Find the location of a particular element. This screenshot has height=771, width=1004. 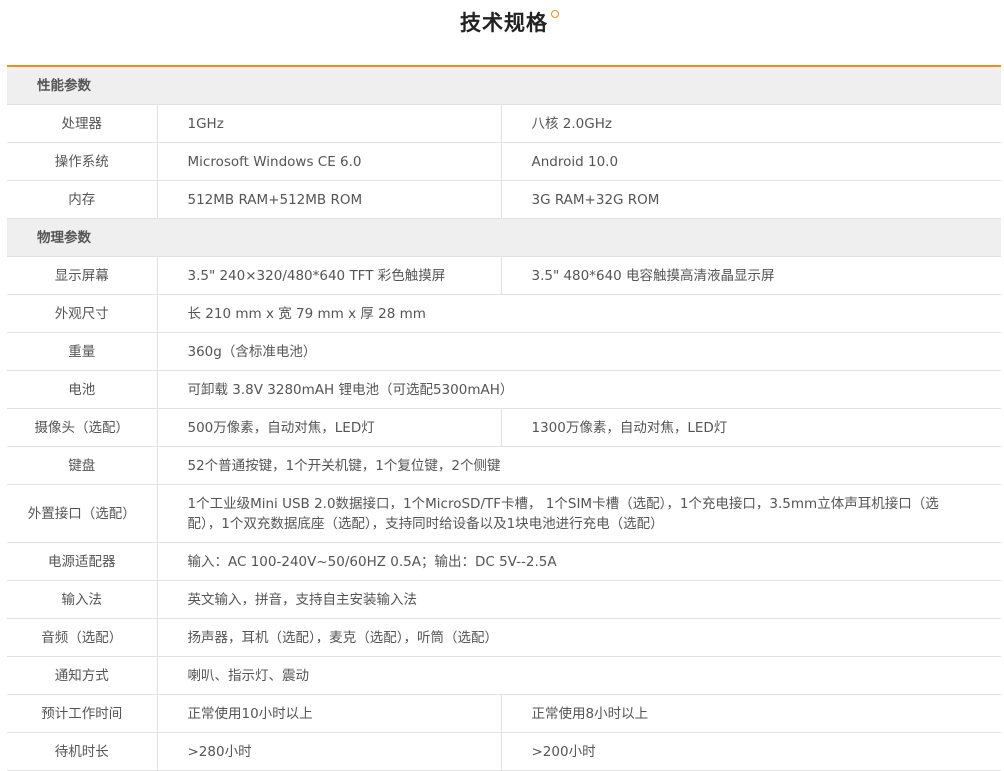

table-row: 外观尺寸 长 210 mm x 宽 79 mm x 厚 28 mm is located at coordinates (504, 313).